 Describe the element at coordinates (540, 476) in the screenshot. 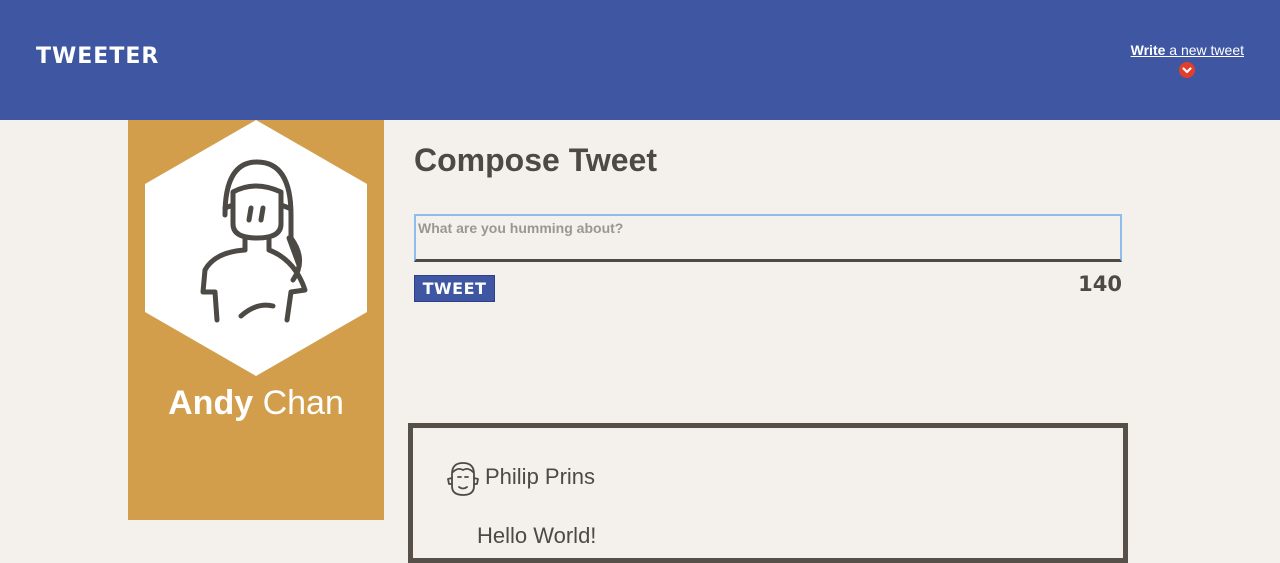

I see `tweet-author: Philip Prins` at that location.